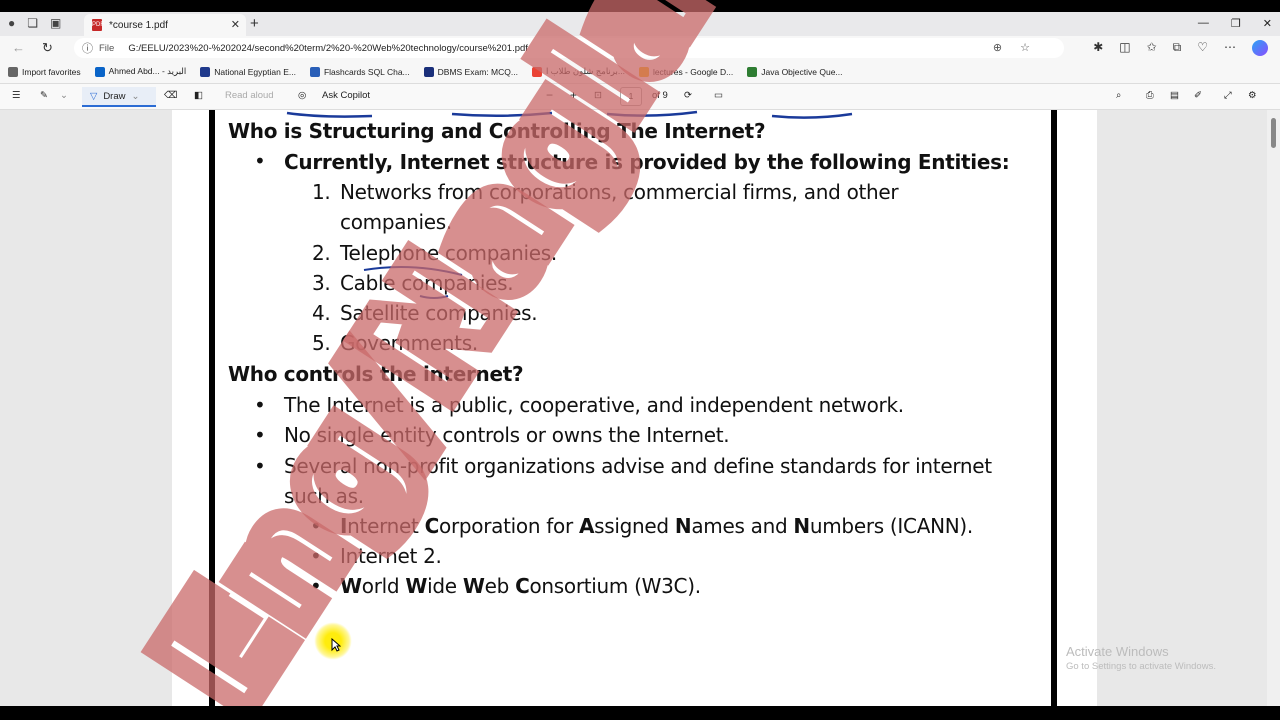 The width and height of the screenshot is (1280, 720). What do you see at coordinates (640, 713) in the screenshot?
I see `screen-bottom-border` at bounding box center [640, 713].